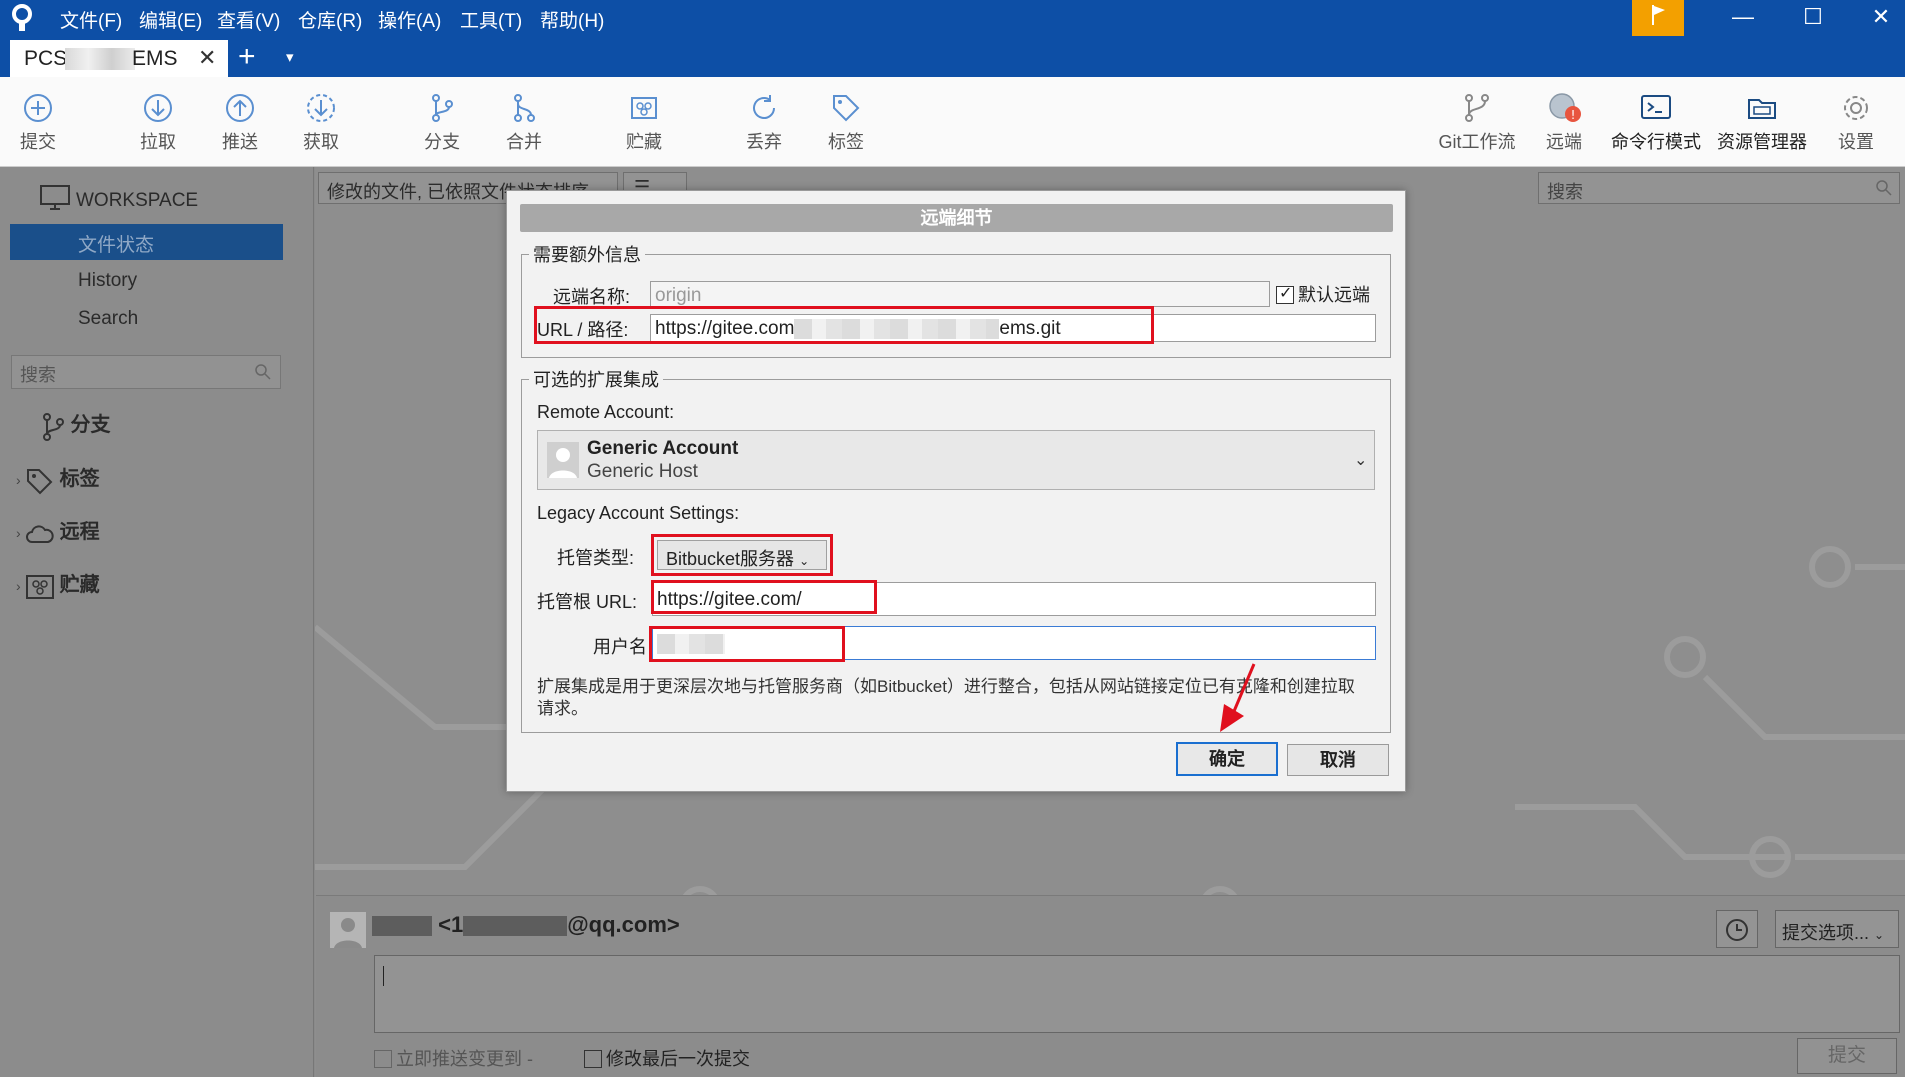 The width and height of the screenshot is (1905, 1077). Describe the element at coordinates (1813, 18) in the screenshot. I see `maximize-button: ☐` at that location.